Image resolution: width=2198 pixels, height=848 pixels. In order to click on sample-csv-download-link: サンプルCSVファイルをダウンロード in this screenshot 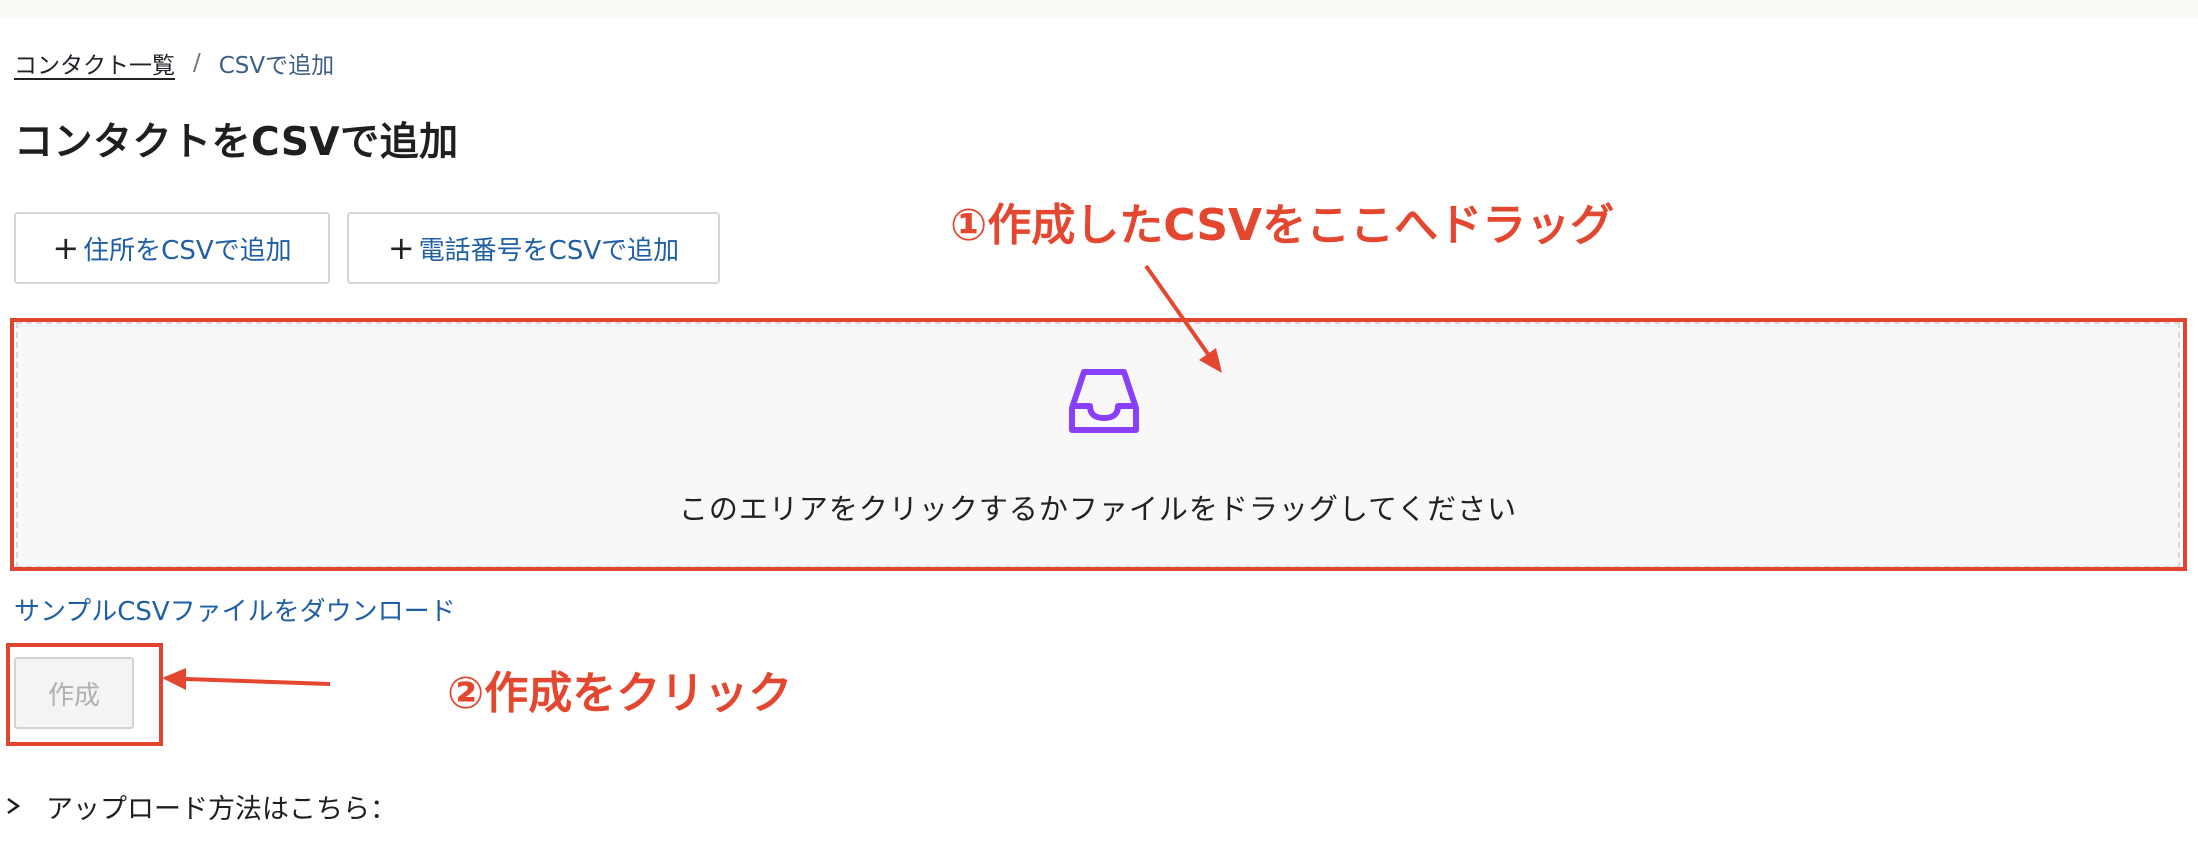, I will do `click(235, 612)`.